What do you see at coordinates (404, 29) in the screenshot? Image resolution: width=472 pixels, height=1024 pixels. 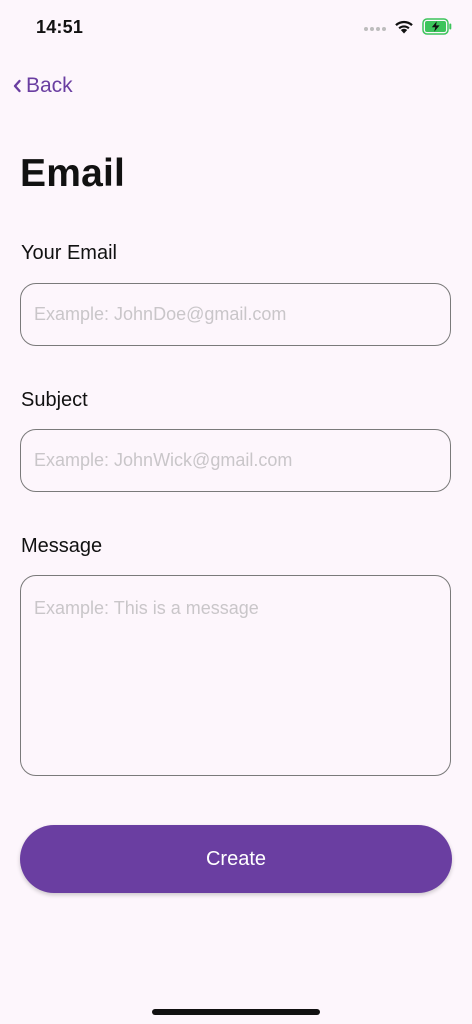 I see `wifi-icon` at bounding box center [404, 29].